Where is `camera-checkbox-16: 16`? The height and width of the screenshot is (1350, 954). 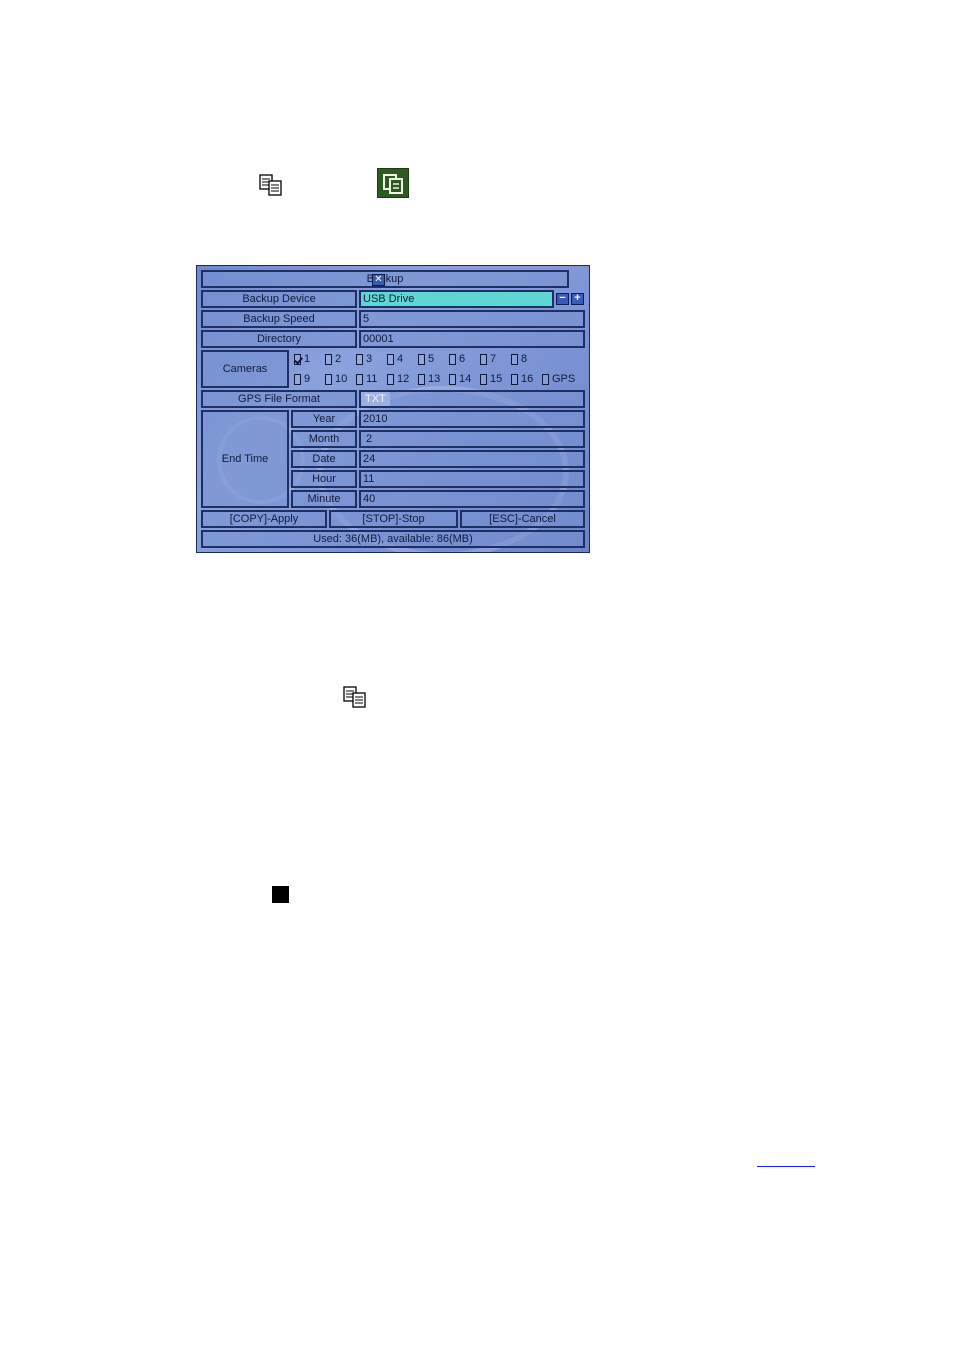 camera-checkbox-16: 16 is located at coordinates (522, 379).